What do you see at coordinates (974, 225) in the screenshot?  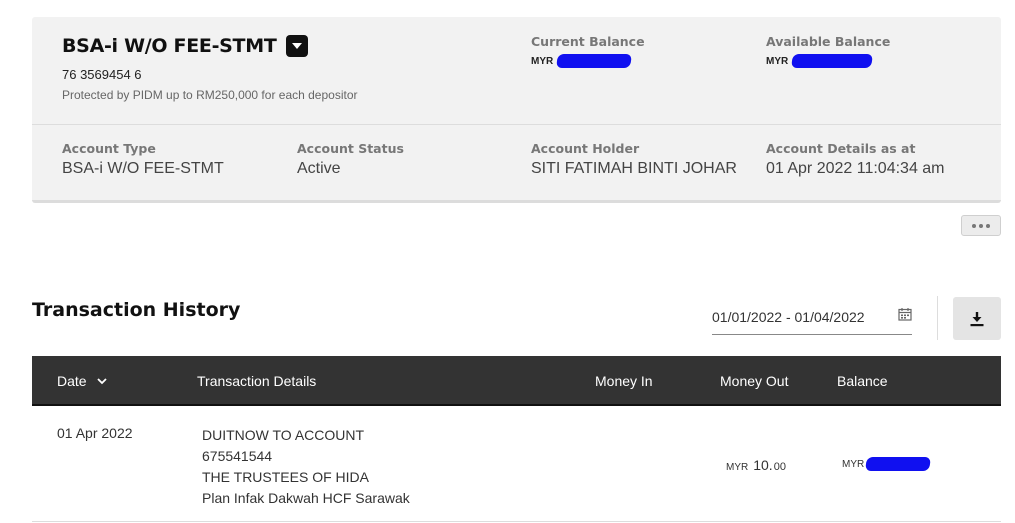 I see `more-icon` at bounding box center [974, 225].